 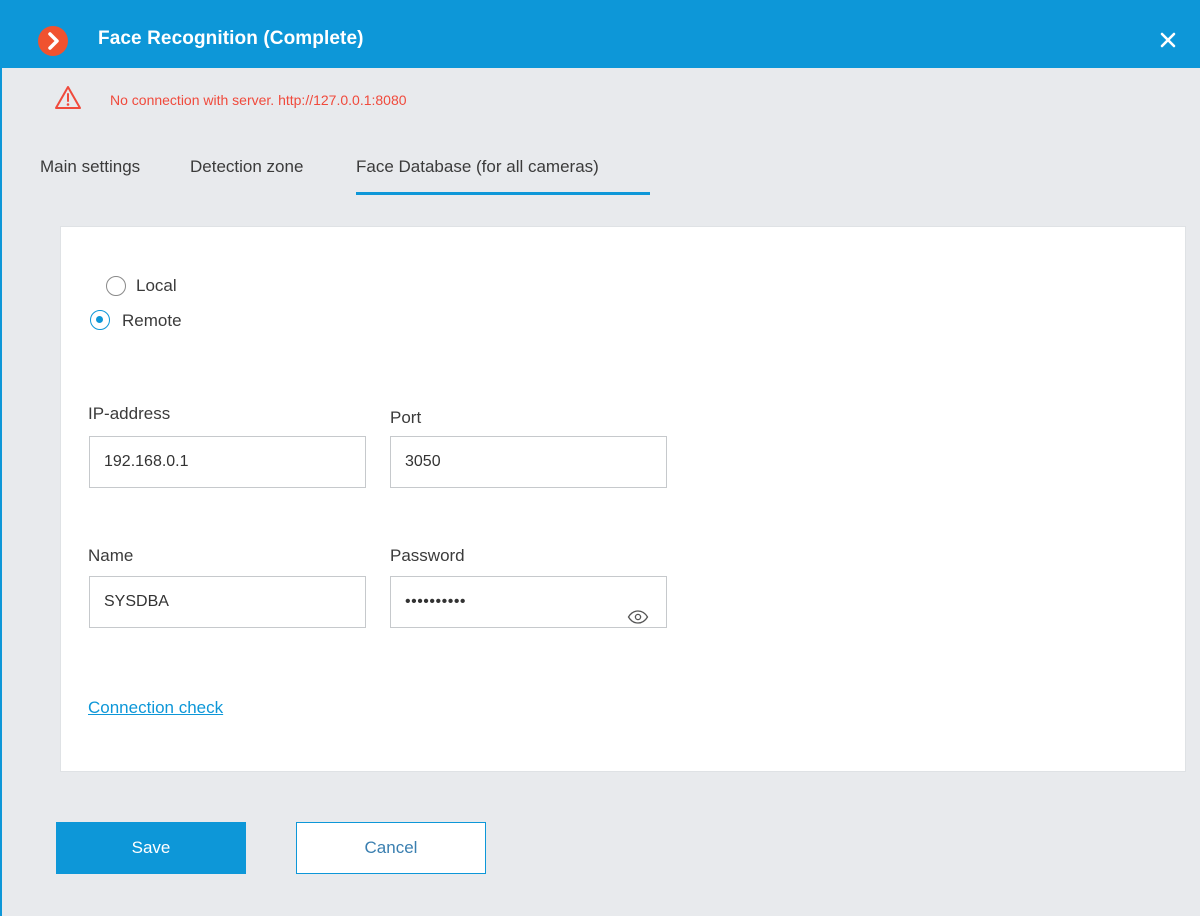 I want to click on warning-triangle-icon, so click(x=68, y=98).